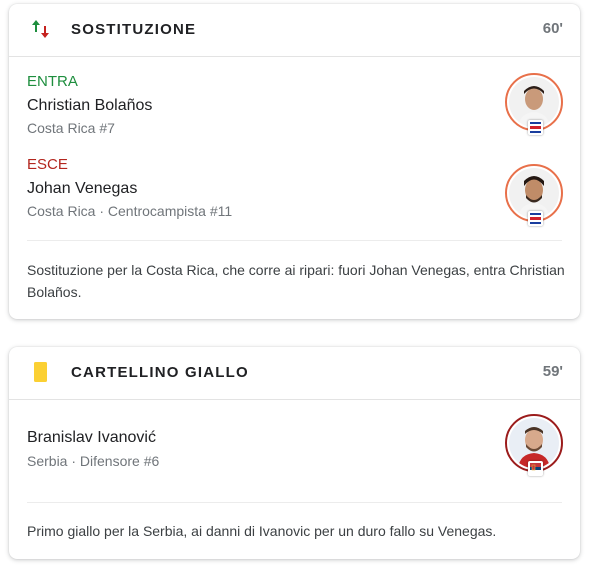 The image size is (591, 570). What do you see at coordinates (71, 128) in the screenshot?
I see `player-in-info: Costa Rica #7` at bounding box center [71, 128].